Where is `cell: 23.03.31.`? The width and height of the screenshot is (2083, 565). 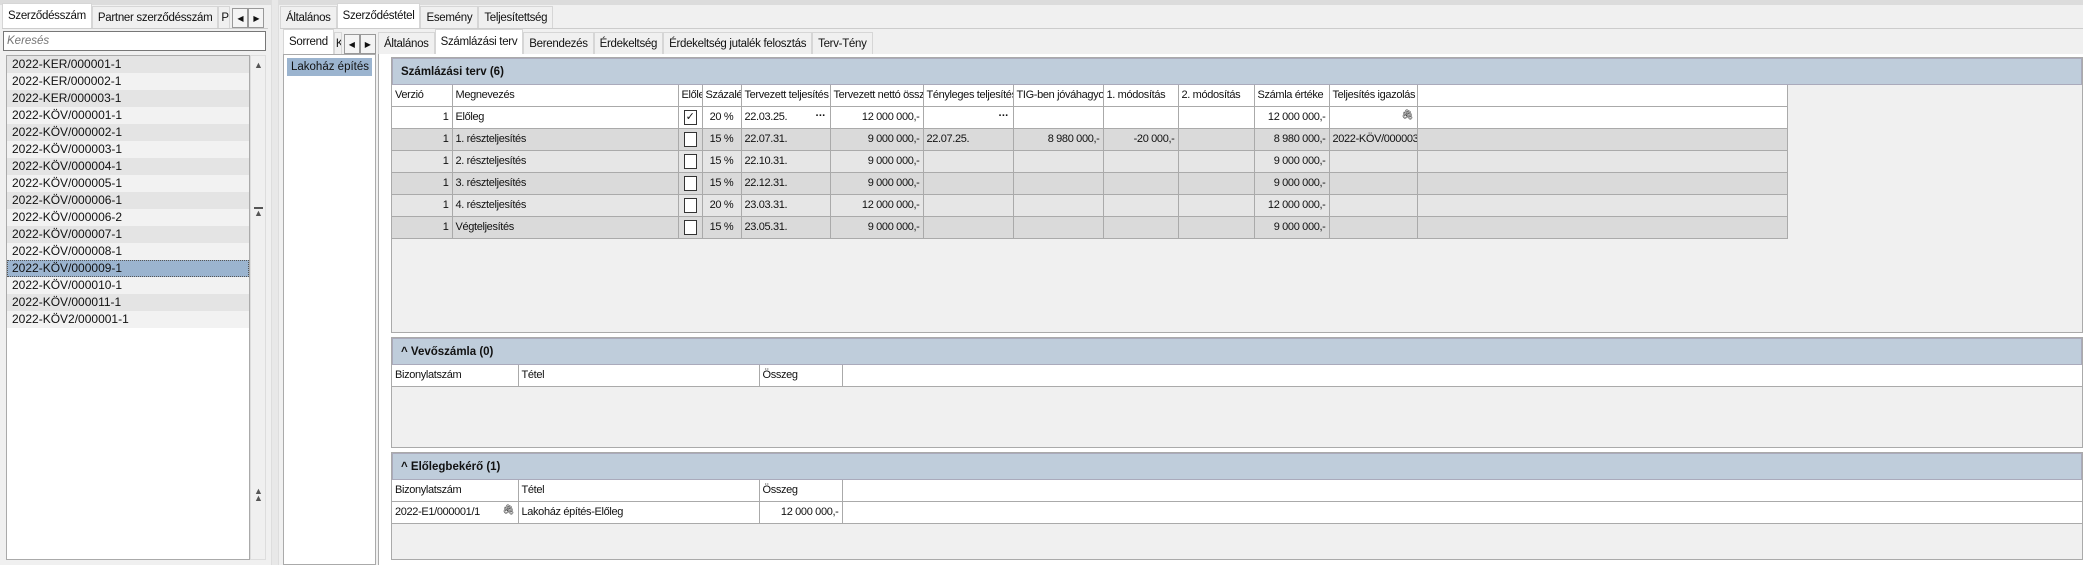 cell: 23.03.31. is located at coordinates (786, 205).